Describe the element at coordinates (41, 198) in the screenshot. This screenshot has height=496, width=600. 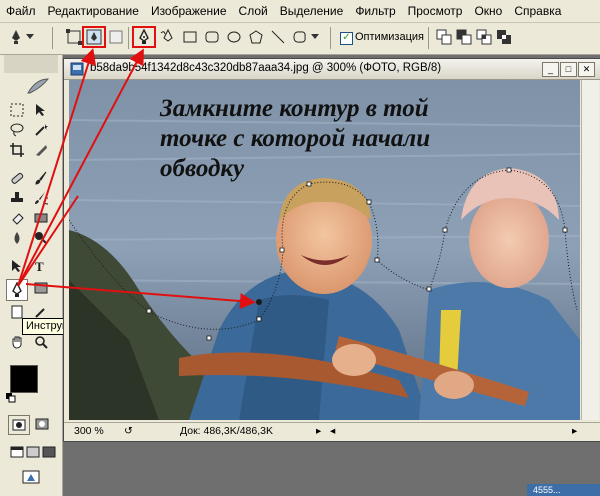
I see `history-brush-icon` at that location.